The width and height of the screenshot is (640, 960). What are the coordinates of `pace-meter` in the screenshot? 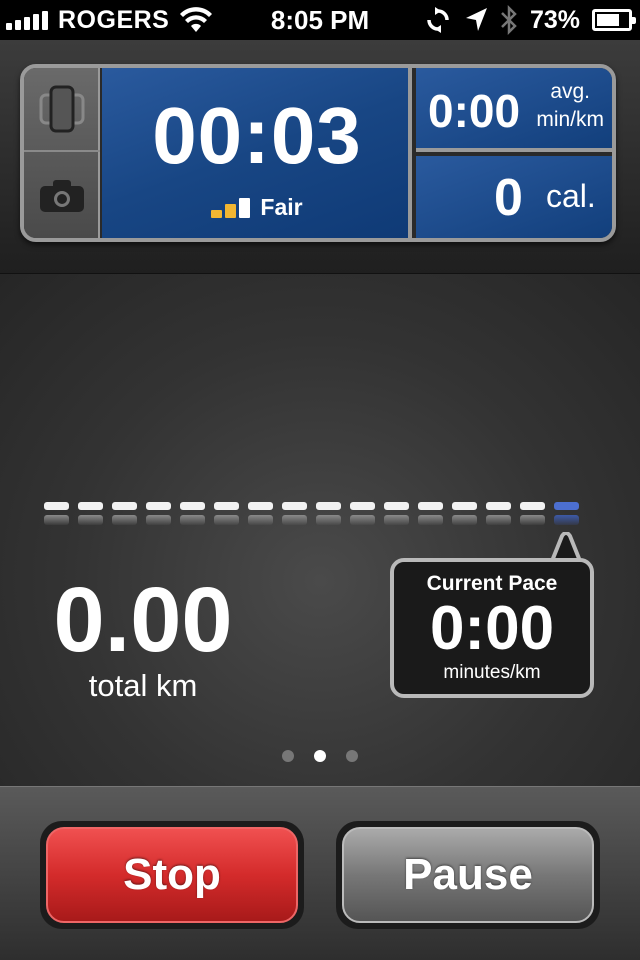 It's located at (311, 514).